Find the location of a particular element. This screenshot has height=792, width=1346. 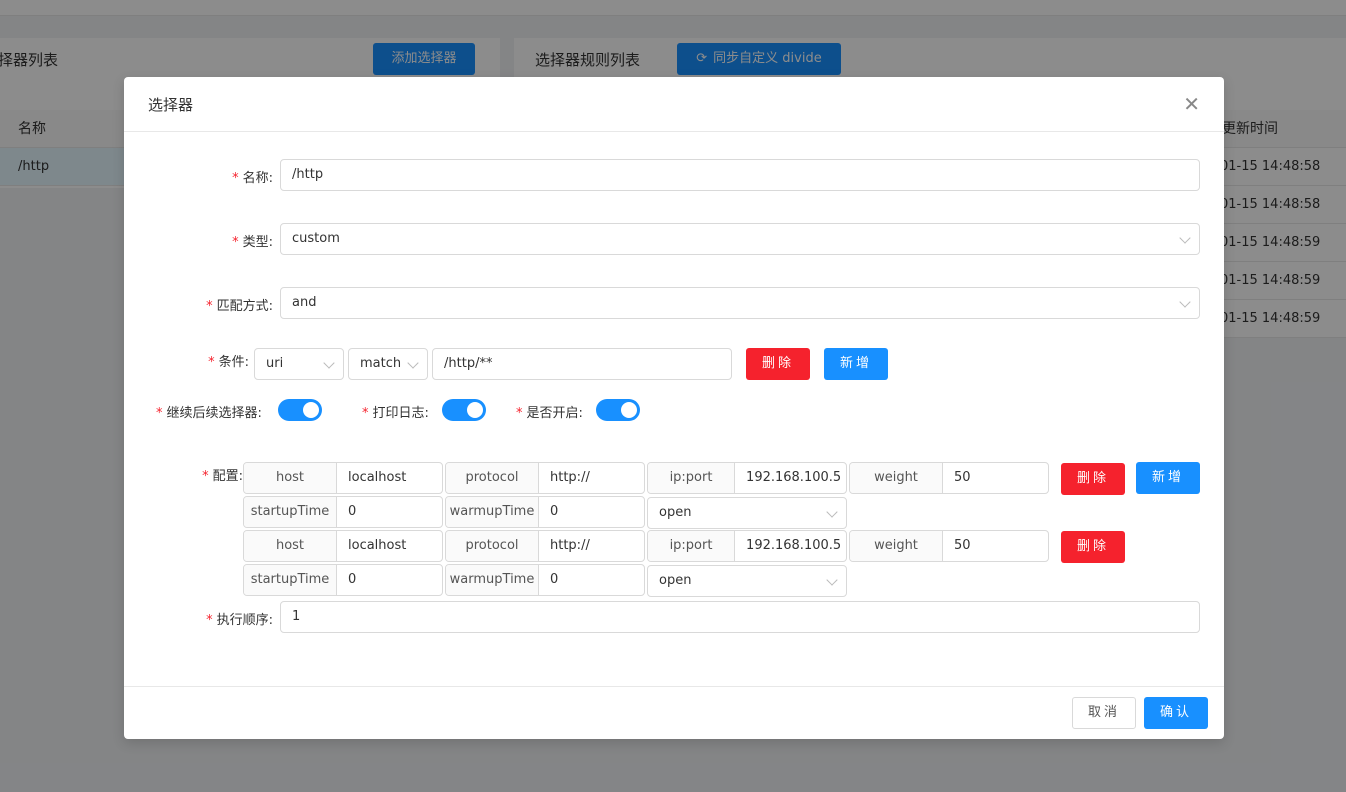

enabled-switch is located at coordinates (618, 410).